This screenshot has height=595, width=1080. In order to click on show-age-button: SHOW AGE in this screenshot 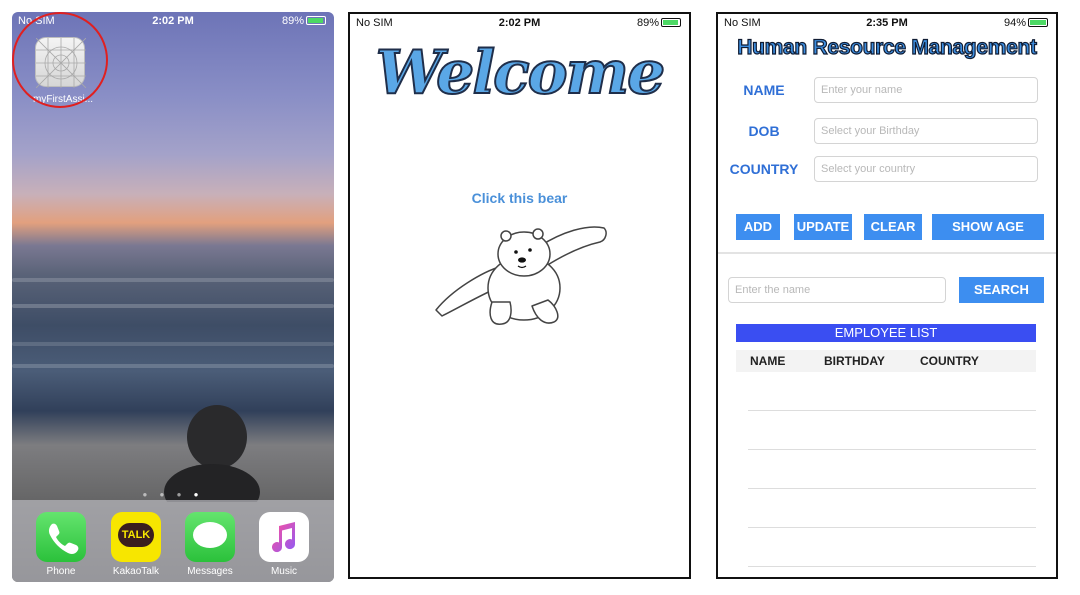, I will do `click(988, 227)`.